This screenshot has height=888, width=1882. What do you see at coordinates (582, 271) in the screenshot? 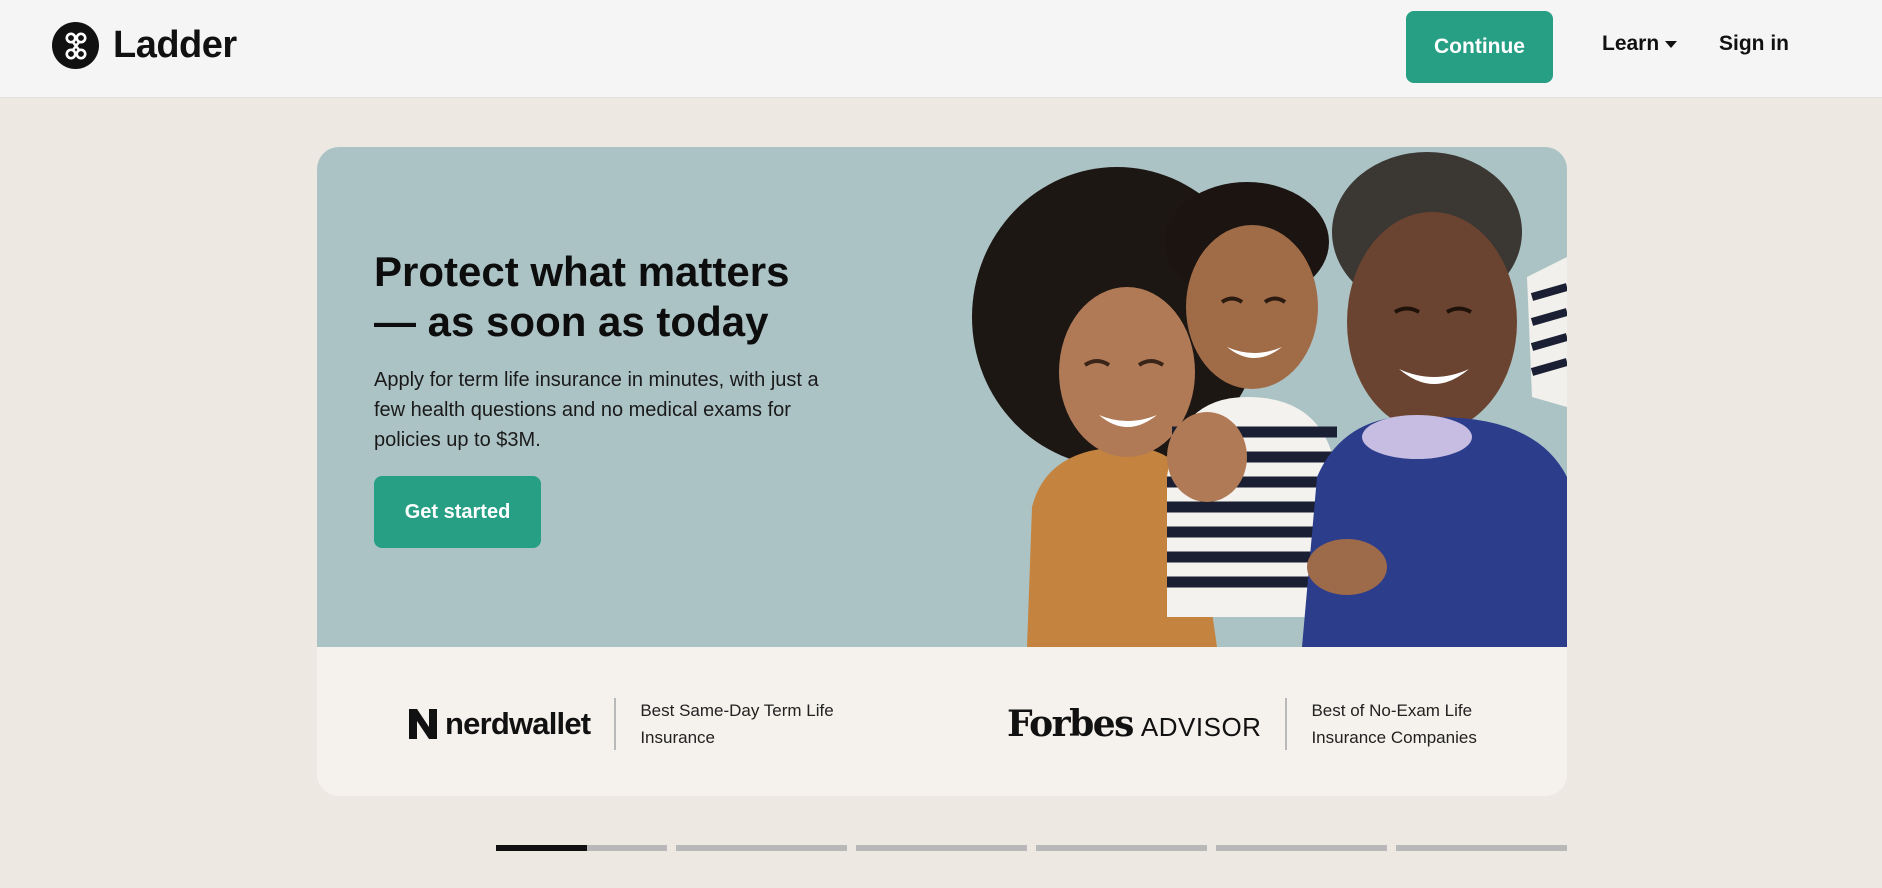
I see `hero-title-line-1: Protect what matters` at bounding box center [582, 271].